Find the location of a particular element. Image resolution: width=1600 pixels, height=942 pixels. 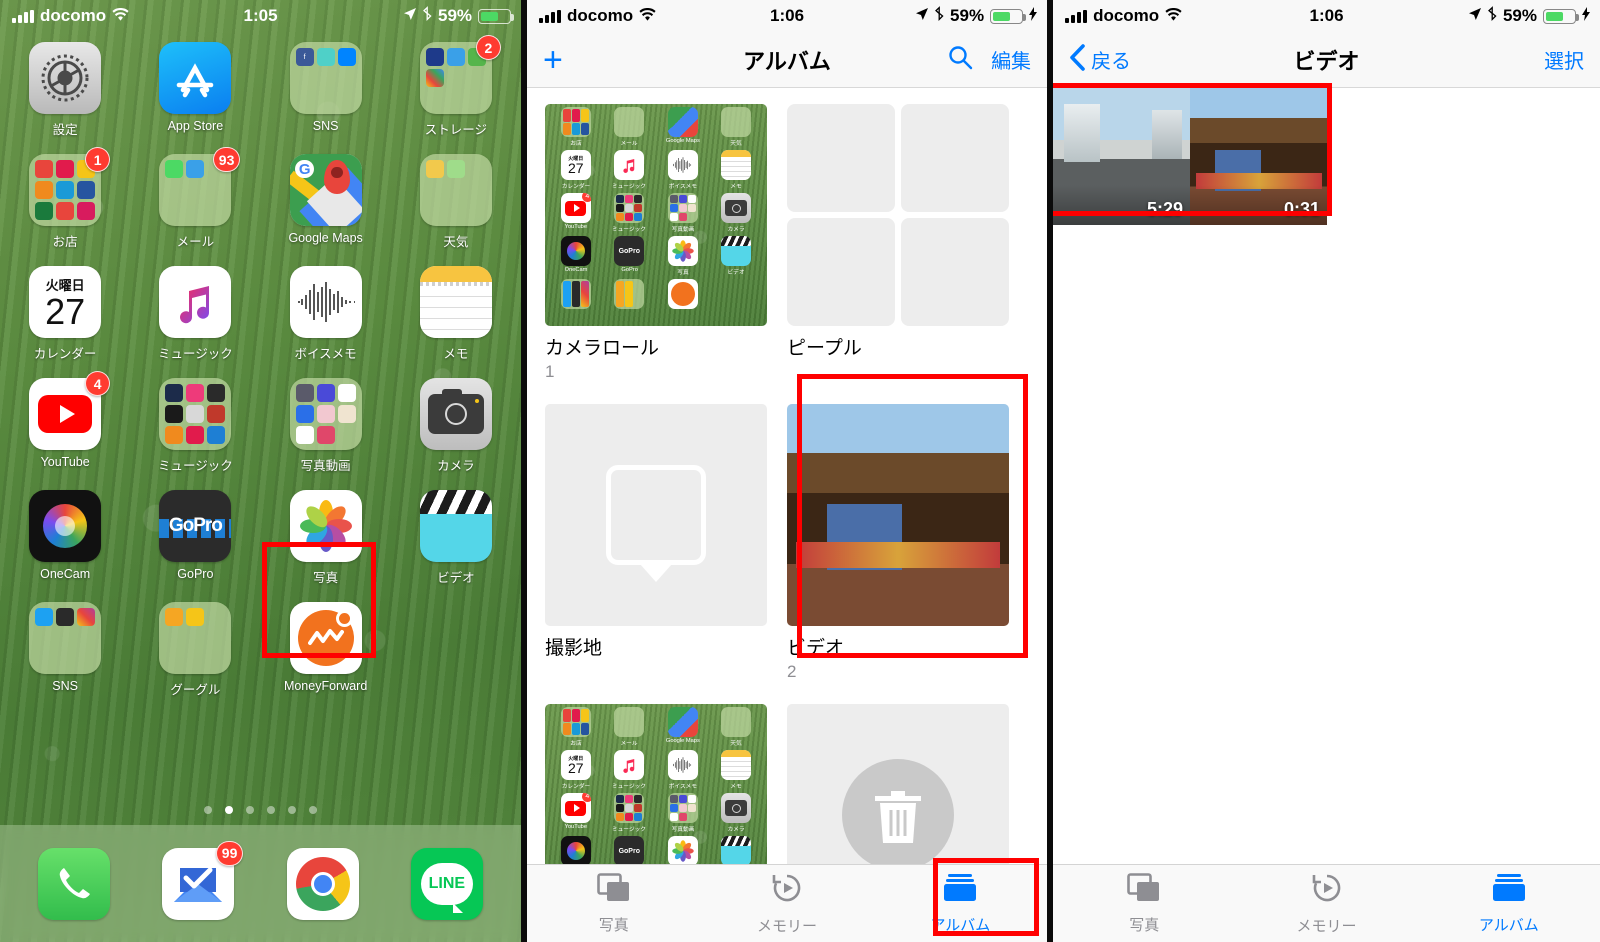

back-button: 戻る is located at coordinates (1100, 59).